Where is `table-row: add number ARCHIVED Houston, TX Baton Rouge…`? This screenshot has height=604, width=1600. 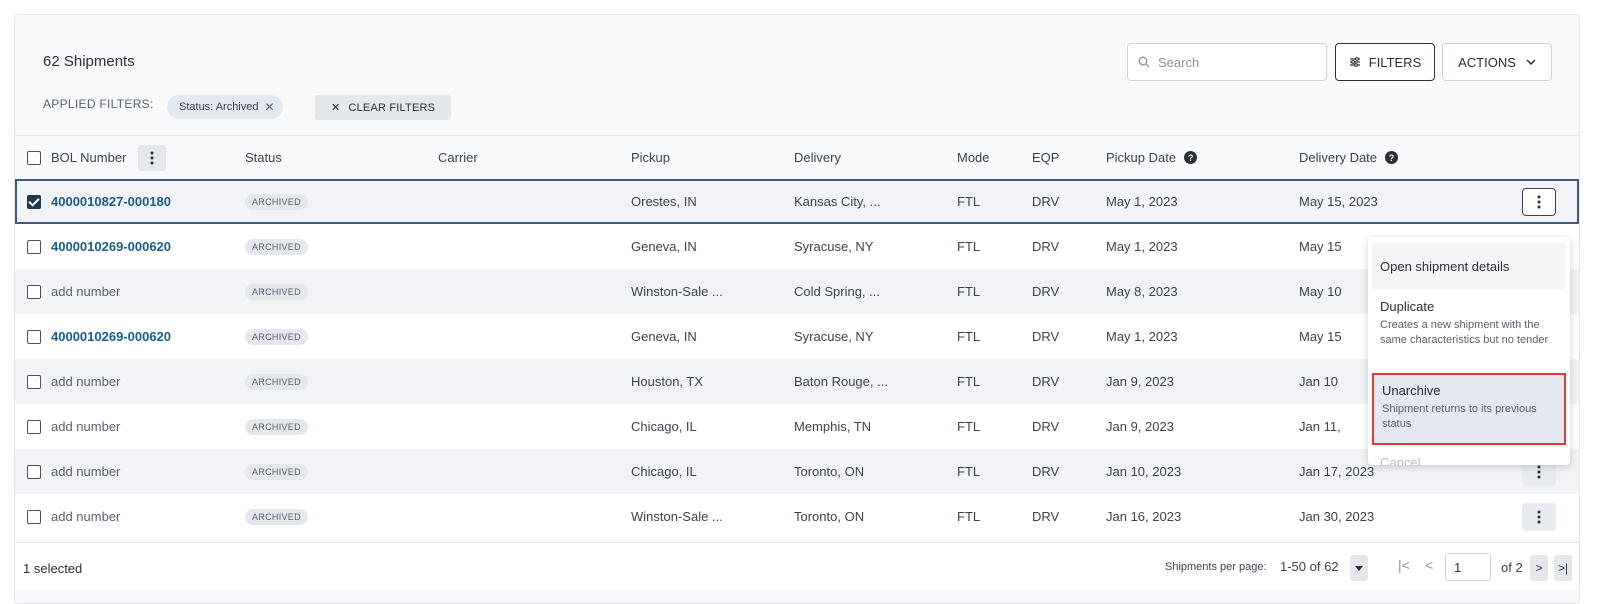
table-row: add number ARCHIVED Houston, TX Baton Rouge… is located at coordinates (797, 381).